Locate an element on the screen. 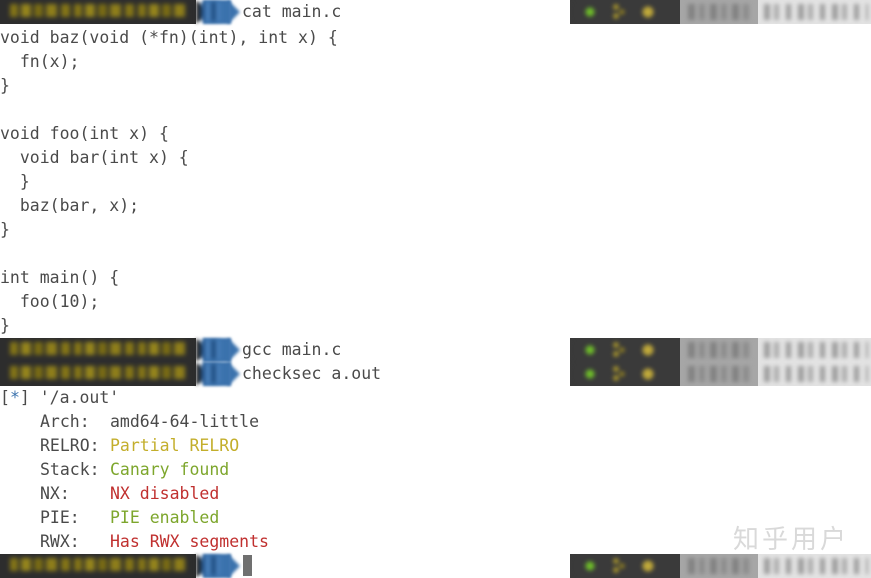 Image resolution: width=871 pixels, height=578 pixels. bracket-open: [ is located at coordinates (5, 397).